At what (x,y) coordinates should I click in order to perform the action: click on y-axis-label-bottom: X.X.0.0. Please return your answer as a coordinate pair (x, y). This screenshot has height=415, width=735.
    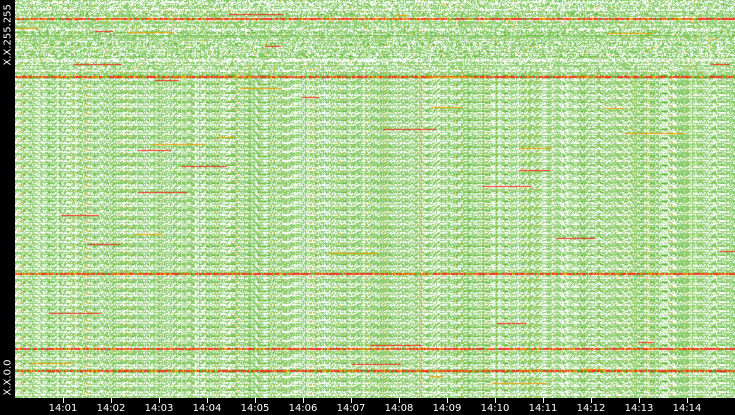
    Looking at the image, I should click on (8, 377).